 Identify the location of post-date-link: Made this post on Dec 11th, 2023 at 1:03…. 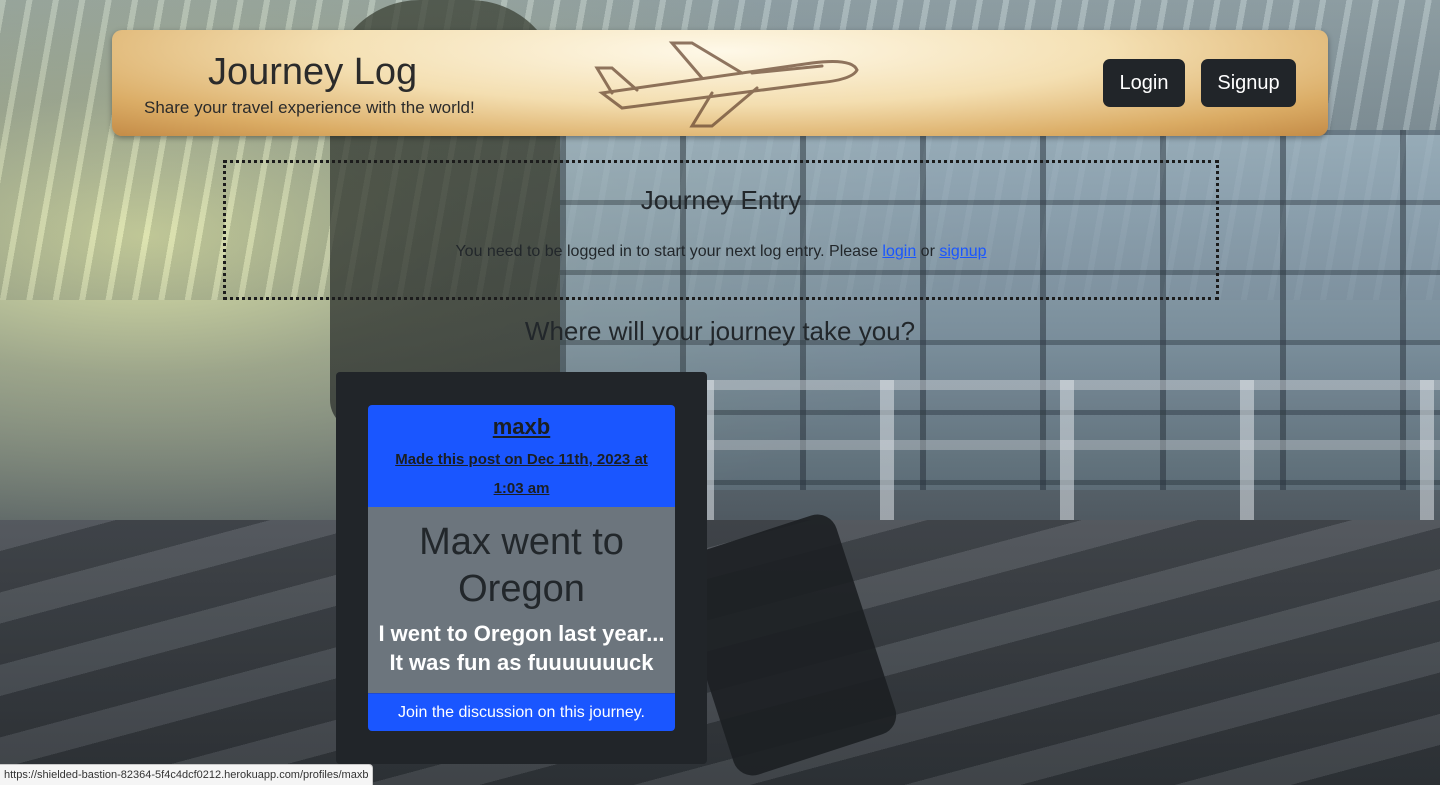
(521, 474).